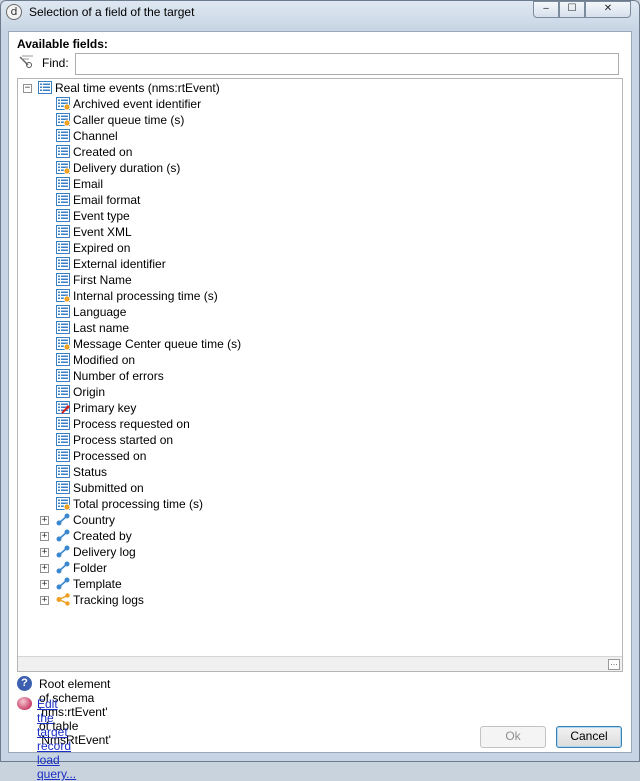 The width and height of the screenshot is (640, 781). Describe the element at coordinates (63, 407) in the screenshot. I see `primary-key-icon` at that location.